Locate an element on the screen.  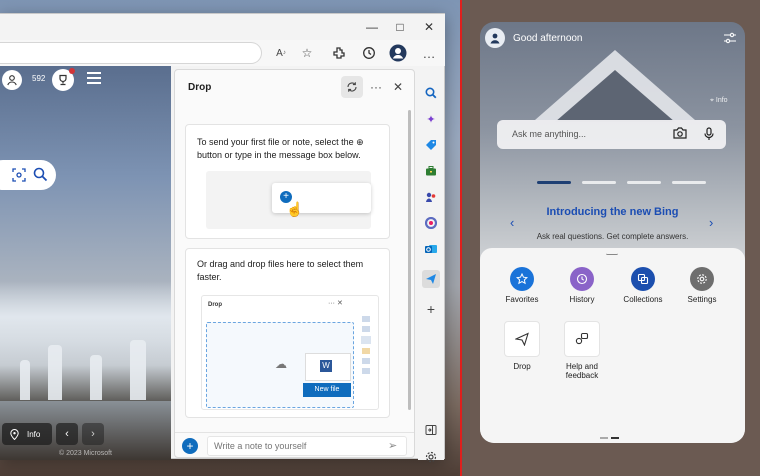
notification-dot is located at coordinates (72, 71).